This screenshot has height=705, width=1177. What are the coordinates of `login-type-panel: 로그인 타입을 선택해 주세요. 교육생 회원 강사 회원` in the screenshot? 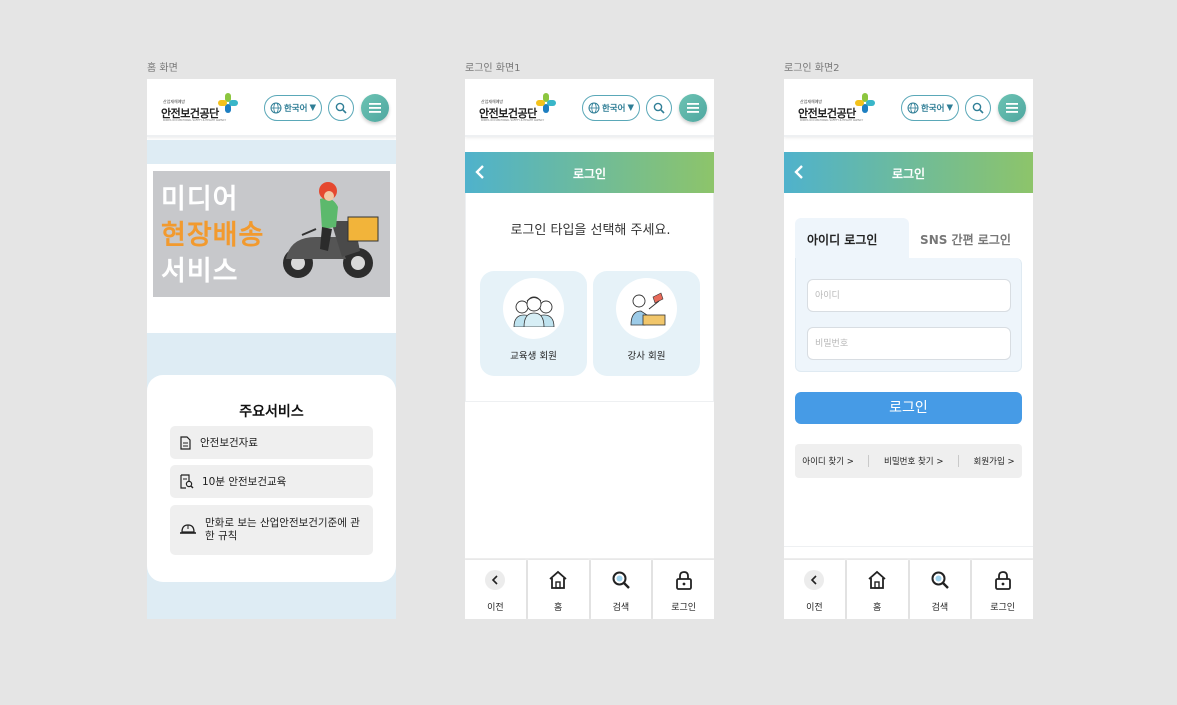 It's located at (589, 297).